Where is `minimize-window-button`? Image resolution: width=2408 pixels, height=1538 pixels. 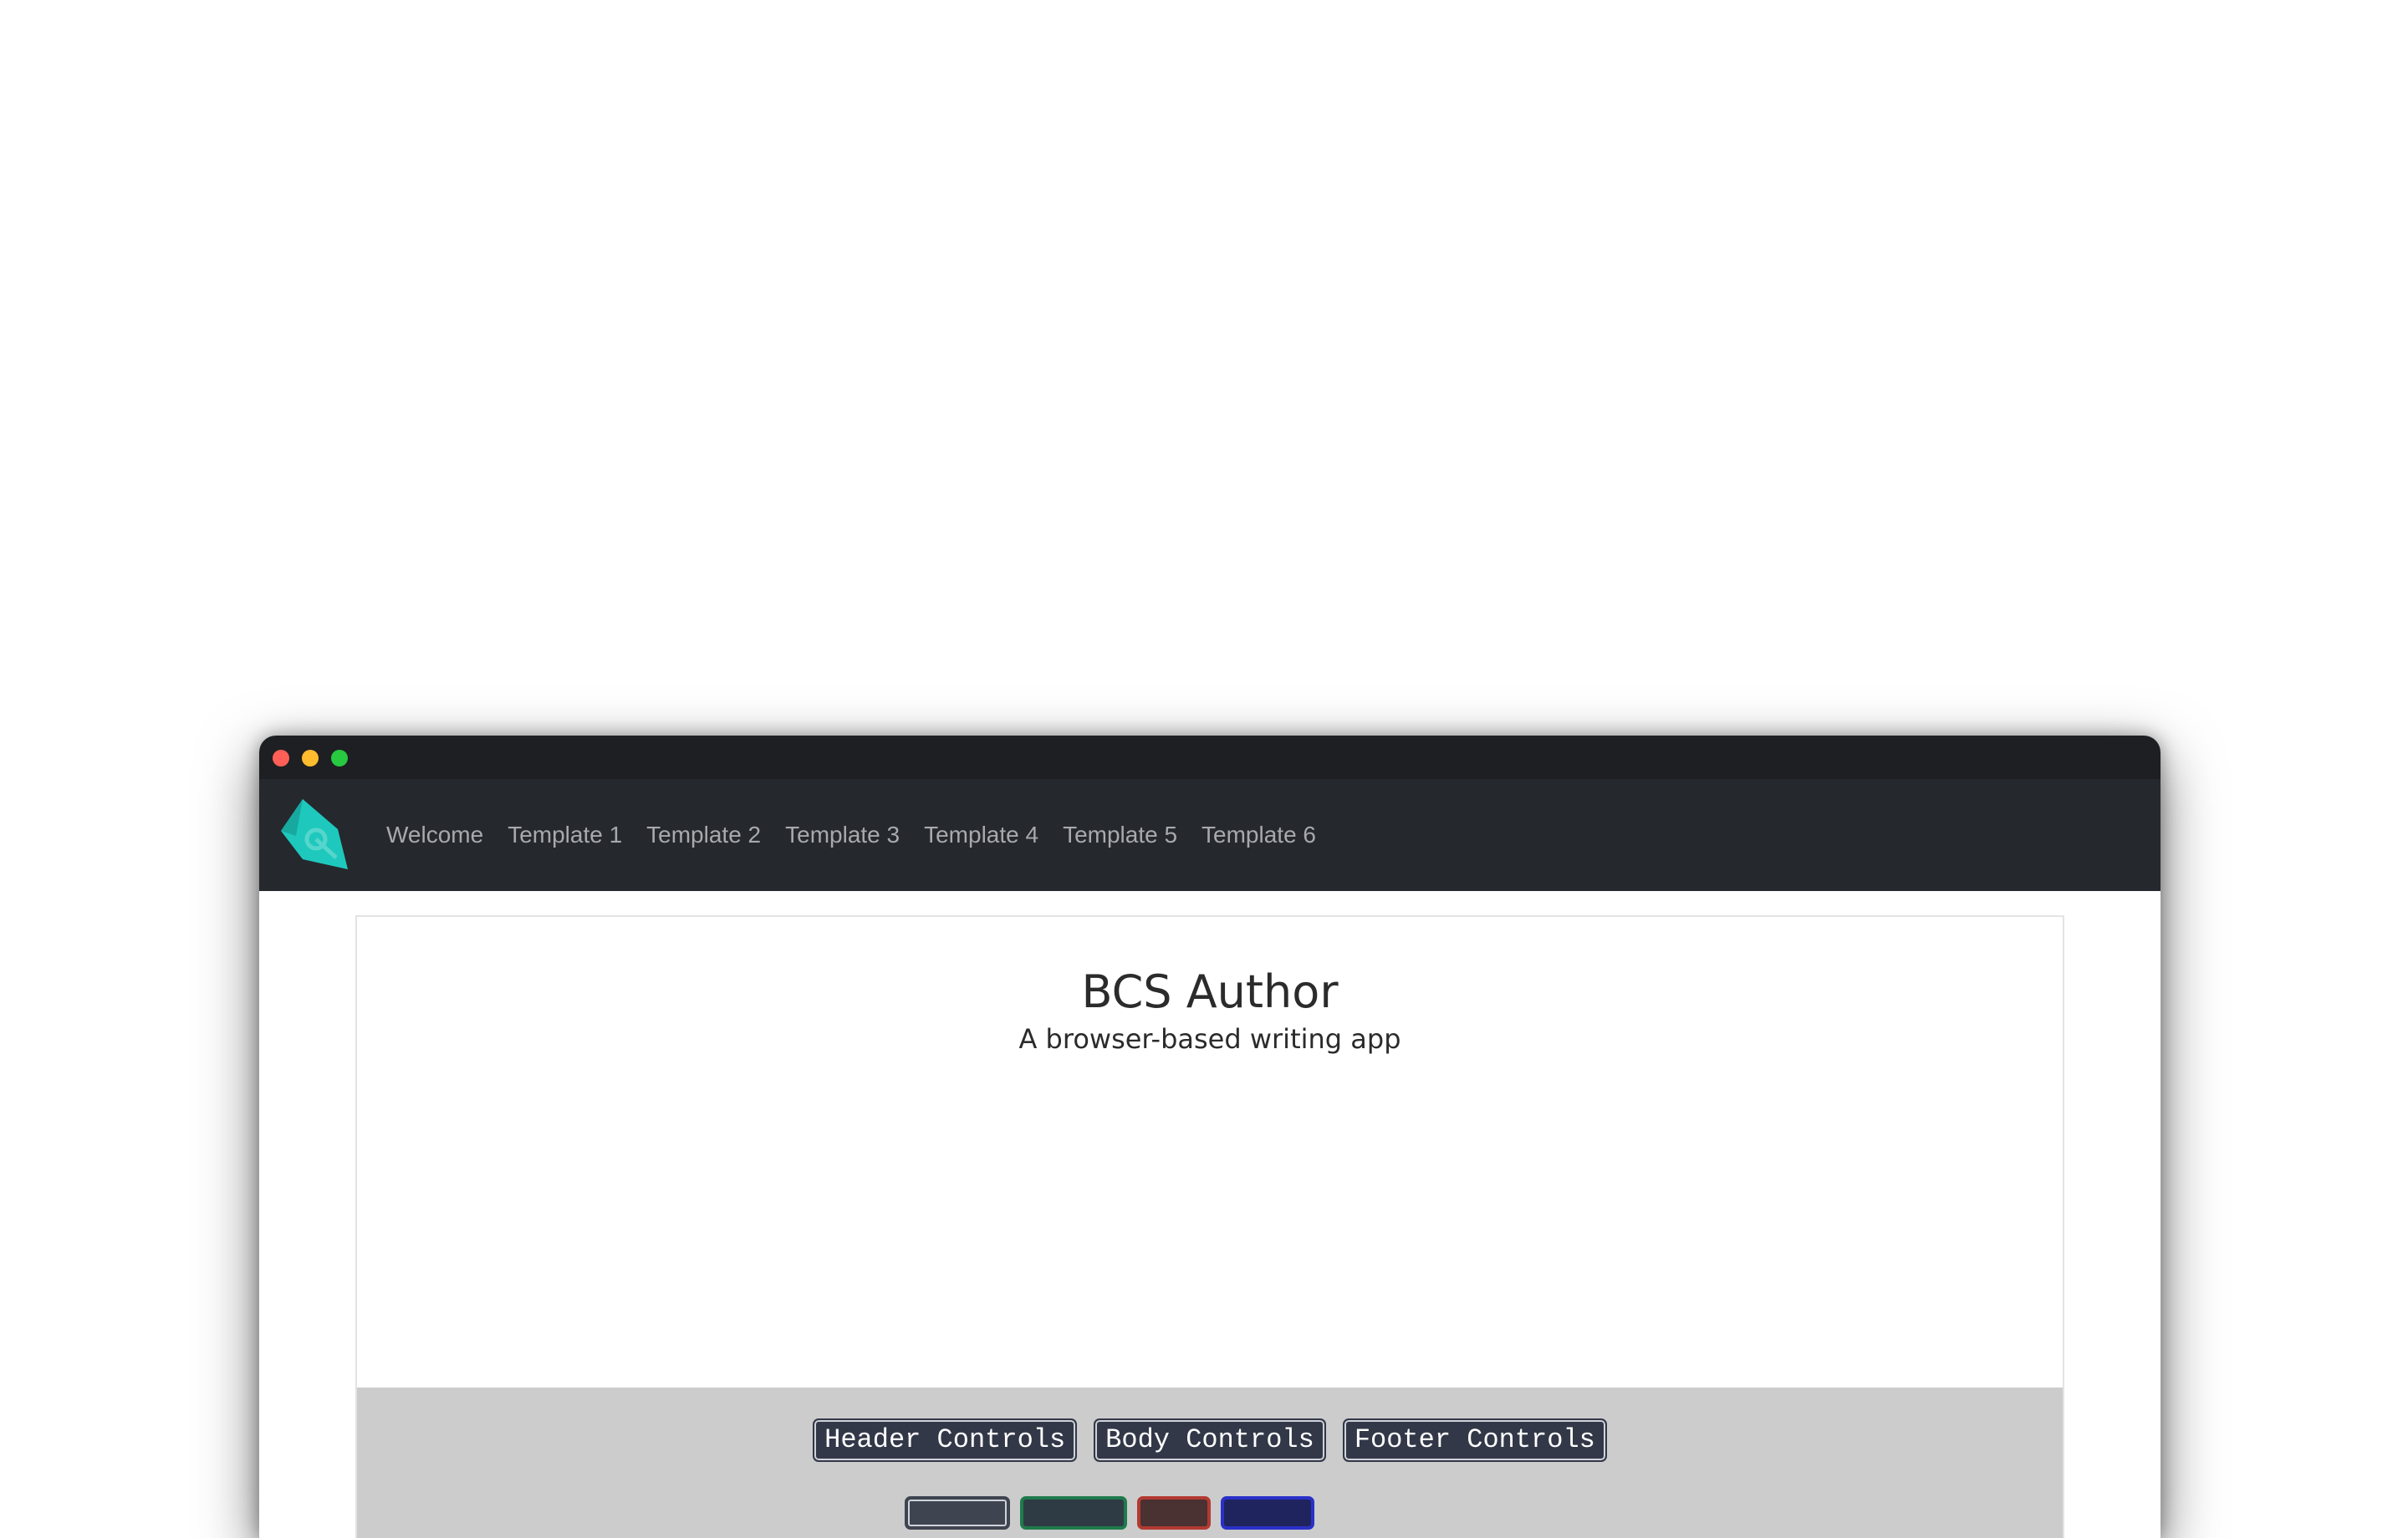
minimize-window-button is located at coordinates (311, 758).